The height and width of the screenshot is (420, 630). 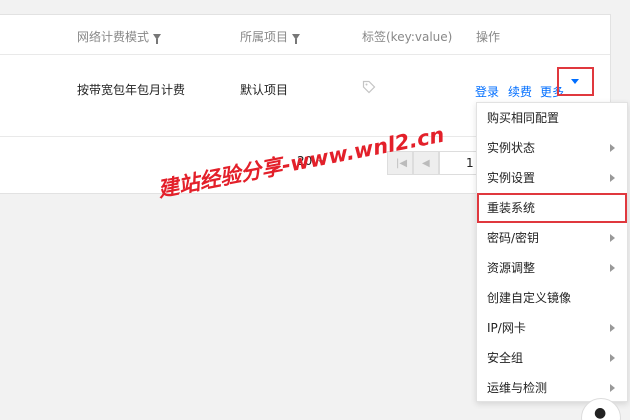 I want to click on more-dropdown-toggle, so click(x=575, y=81).